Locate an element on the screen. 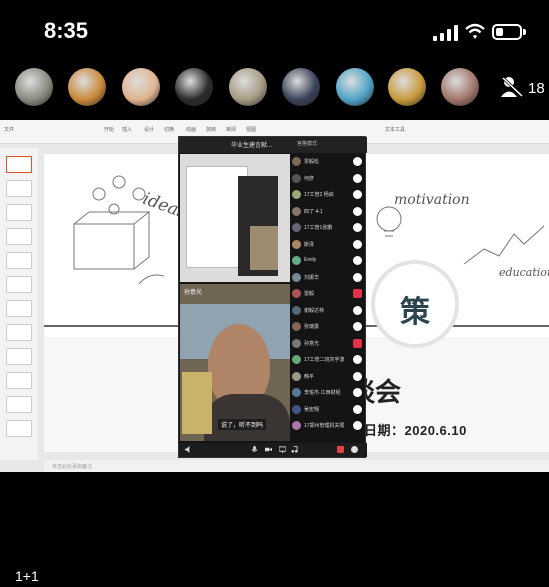 This screenshot has height=587, width=549. participant-row: 17工管二班刘宇波 is located at coordinates (328, 360).